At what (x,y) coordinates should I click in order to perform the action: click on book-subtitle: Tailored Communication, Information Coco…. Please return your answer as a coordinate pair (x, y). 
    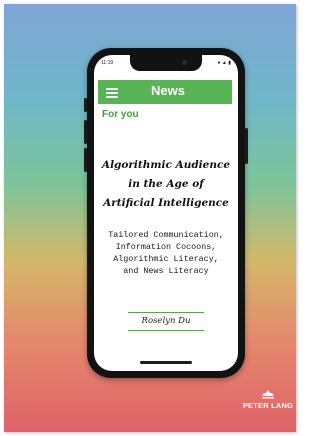
    Looking at the image, I should click on (166, 253).